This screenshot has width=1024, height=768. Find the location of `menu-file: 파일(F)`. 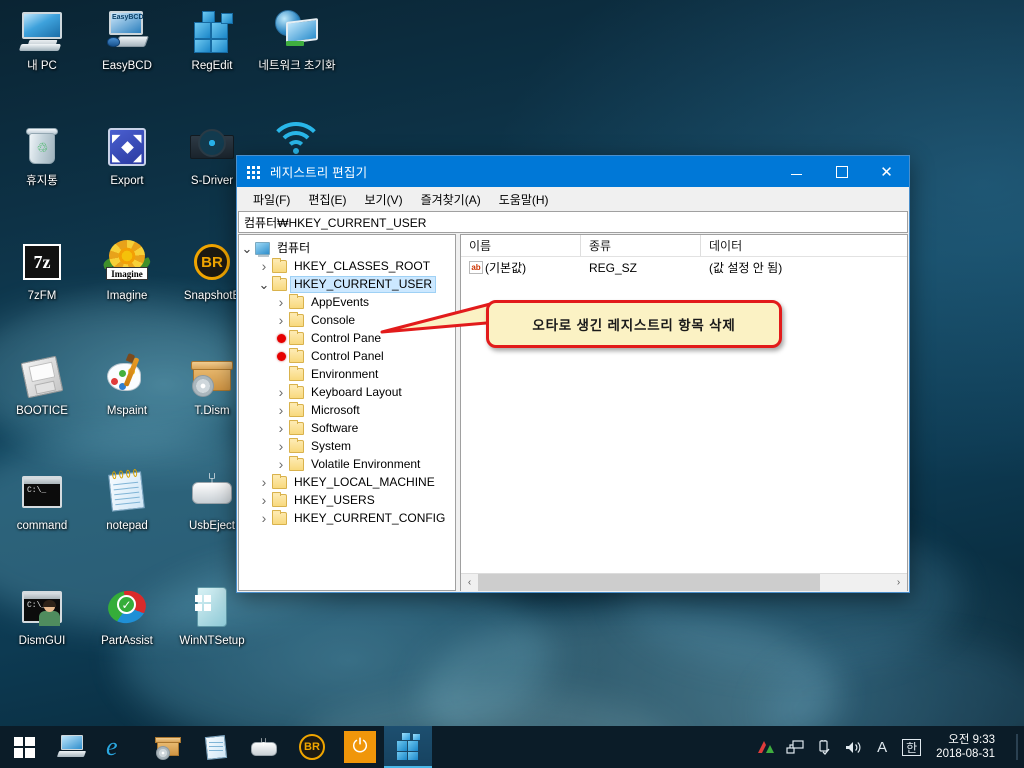

menu-file: 파일(F) is located at coordinates (271, 199).